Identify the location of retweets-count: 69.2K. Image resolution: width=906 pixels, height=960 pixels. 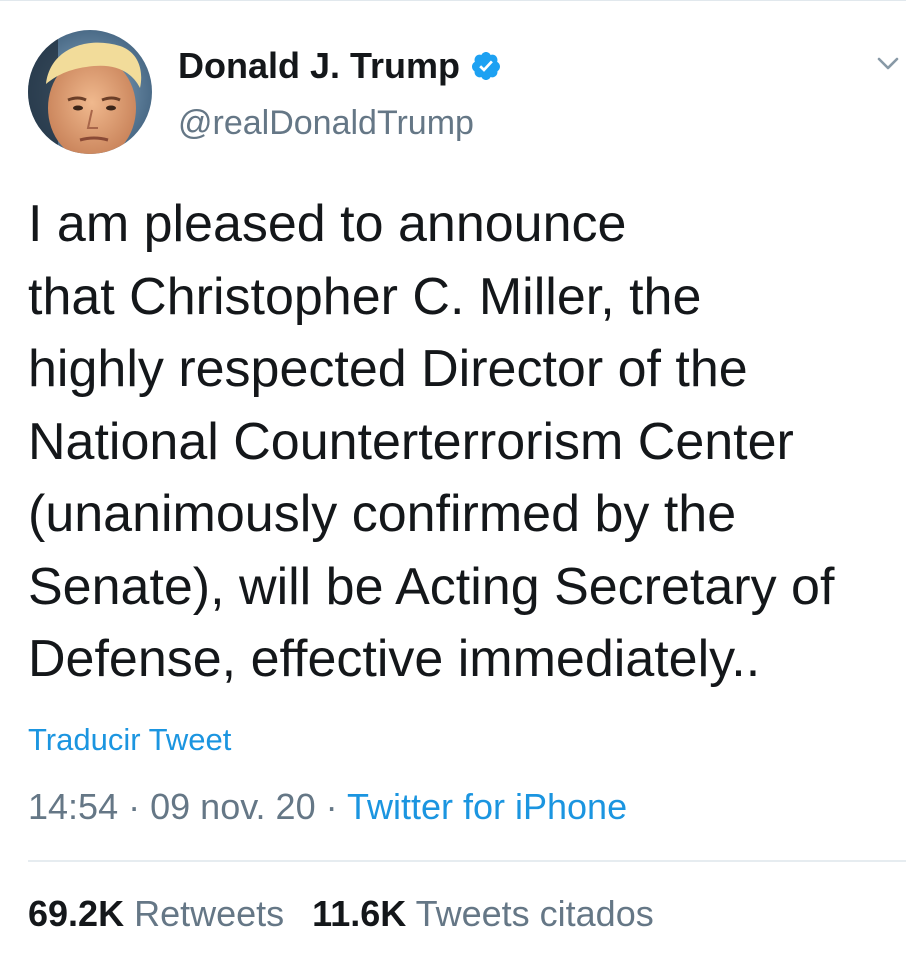
(76, 913).